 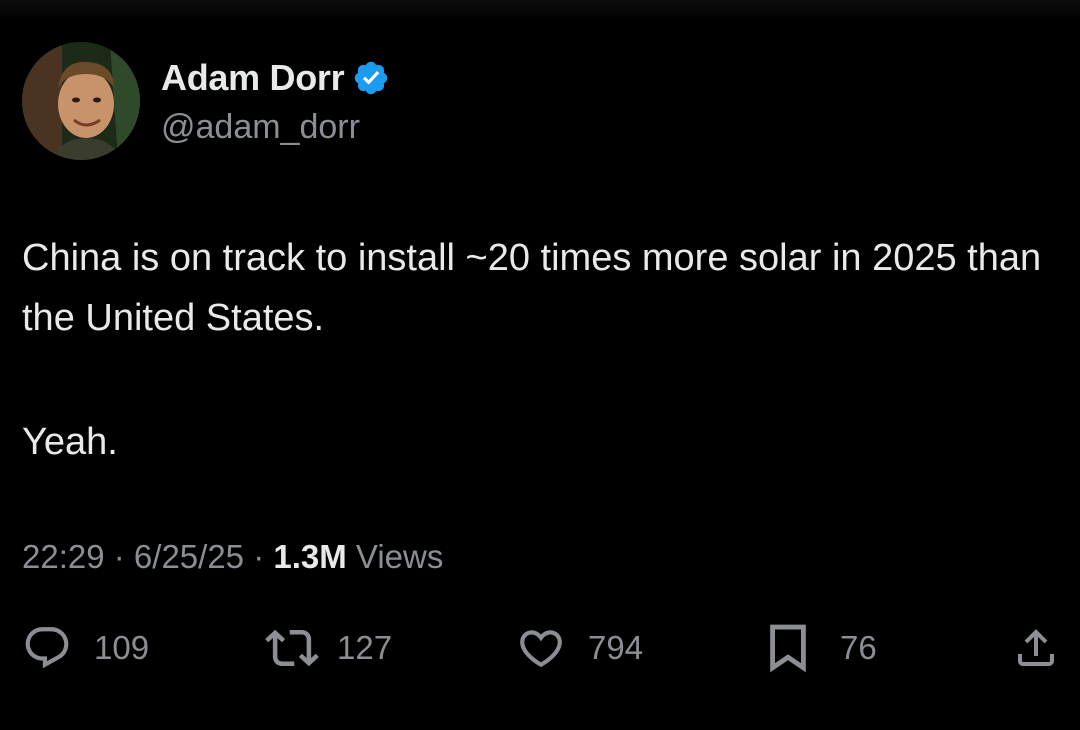 I want to click on repost-arrows-icon, so click(x=292, y=648).